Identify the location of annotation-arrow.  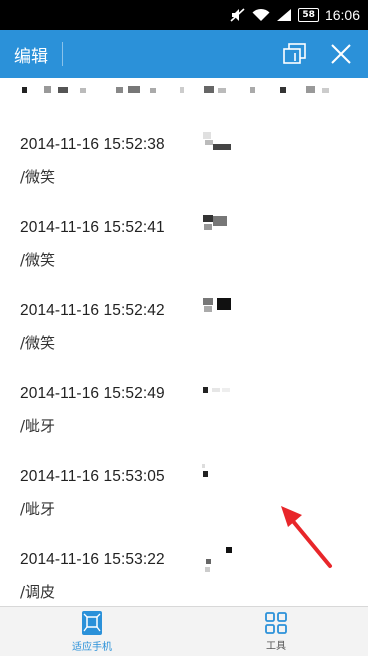
(306, 537).